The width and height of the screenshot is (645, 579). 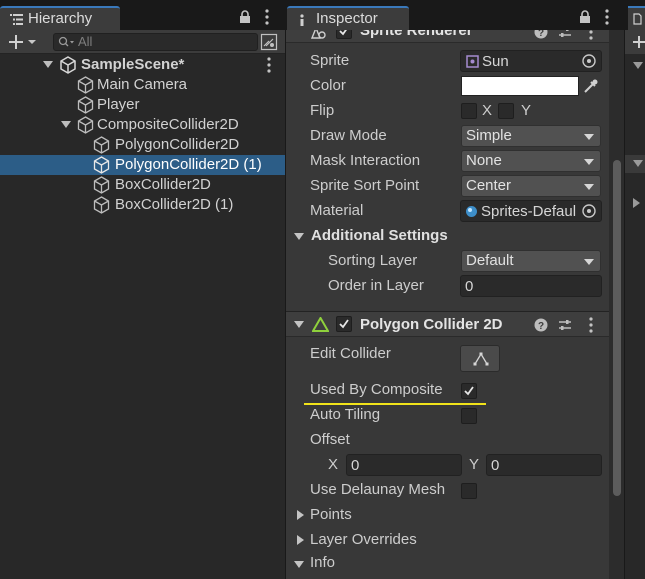 What do you see at coordinates (23, 42) in the screenshot?
I see `add-object-button` at bounding box center [23, 42].